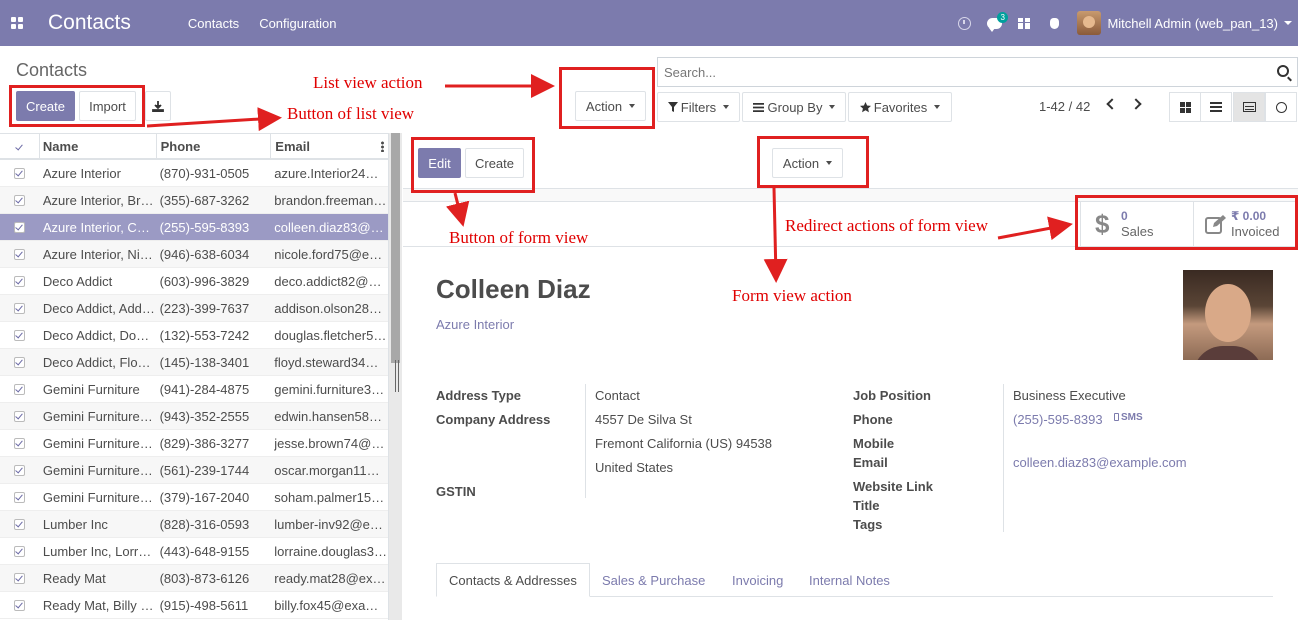 Image resolution: width=1298 pixels, height=620 pixels. Describe the element at coordinates (775, 235) in the screenshot. I see `arrow-form-action` at that location.